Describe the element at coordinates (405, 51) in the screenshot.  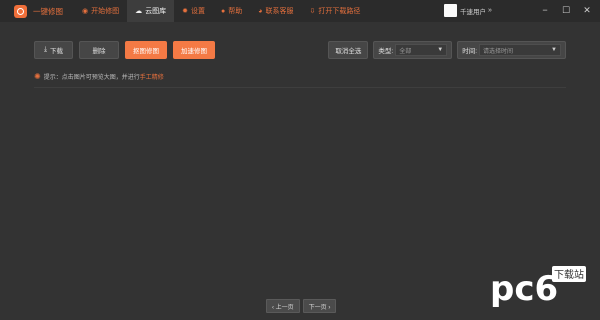
I see `type-select-value: 全部` at that location.